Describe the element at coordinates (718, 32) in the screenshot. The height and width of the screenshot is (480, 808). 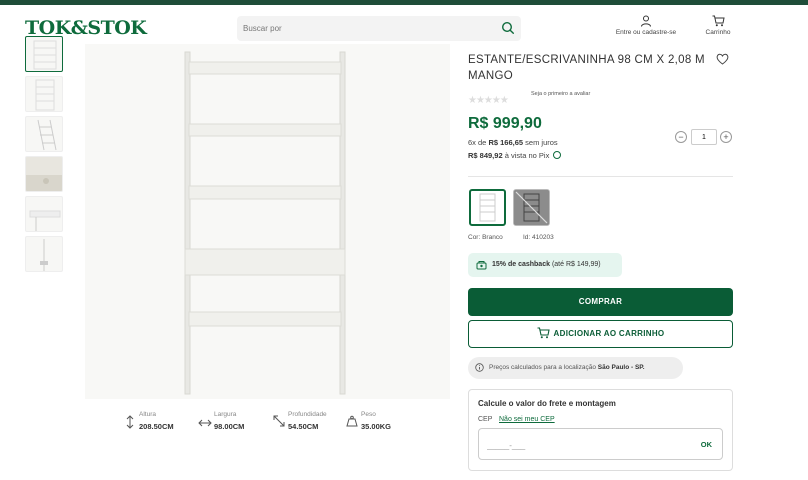
I see `cart-label: Carrinho` at that location.